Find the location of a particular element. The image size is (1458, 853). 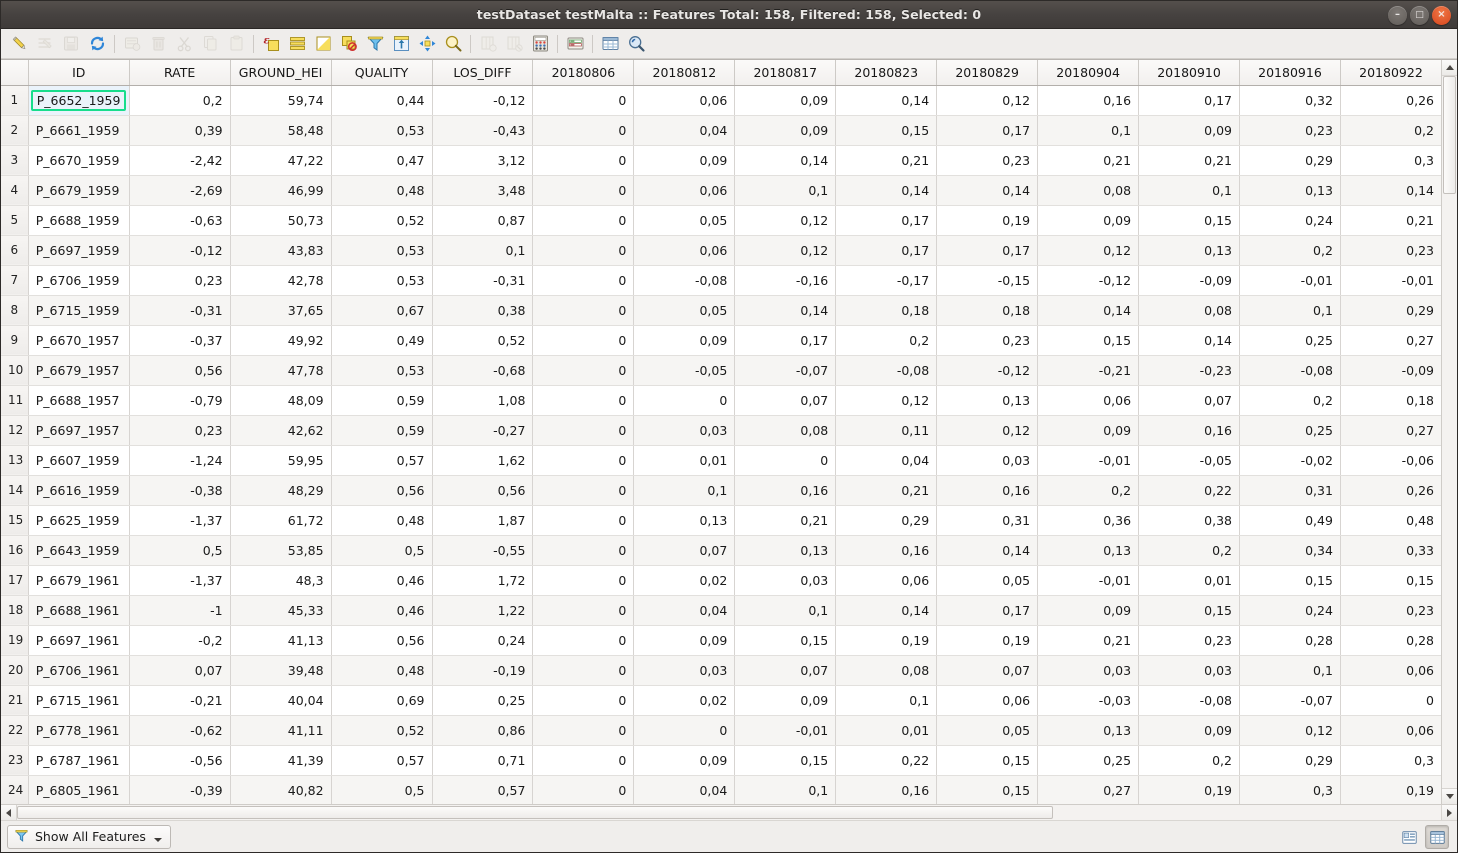

row-number: 13 is located at coordinates (15, 460).